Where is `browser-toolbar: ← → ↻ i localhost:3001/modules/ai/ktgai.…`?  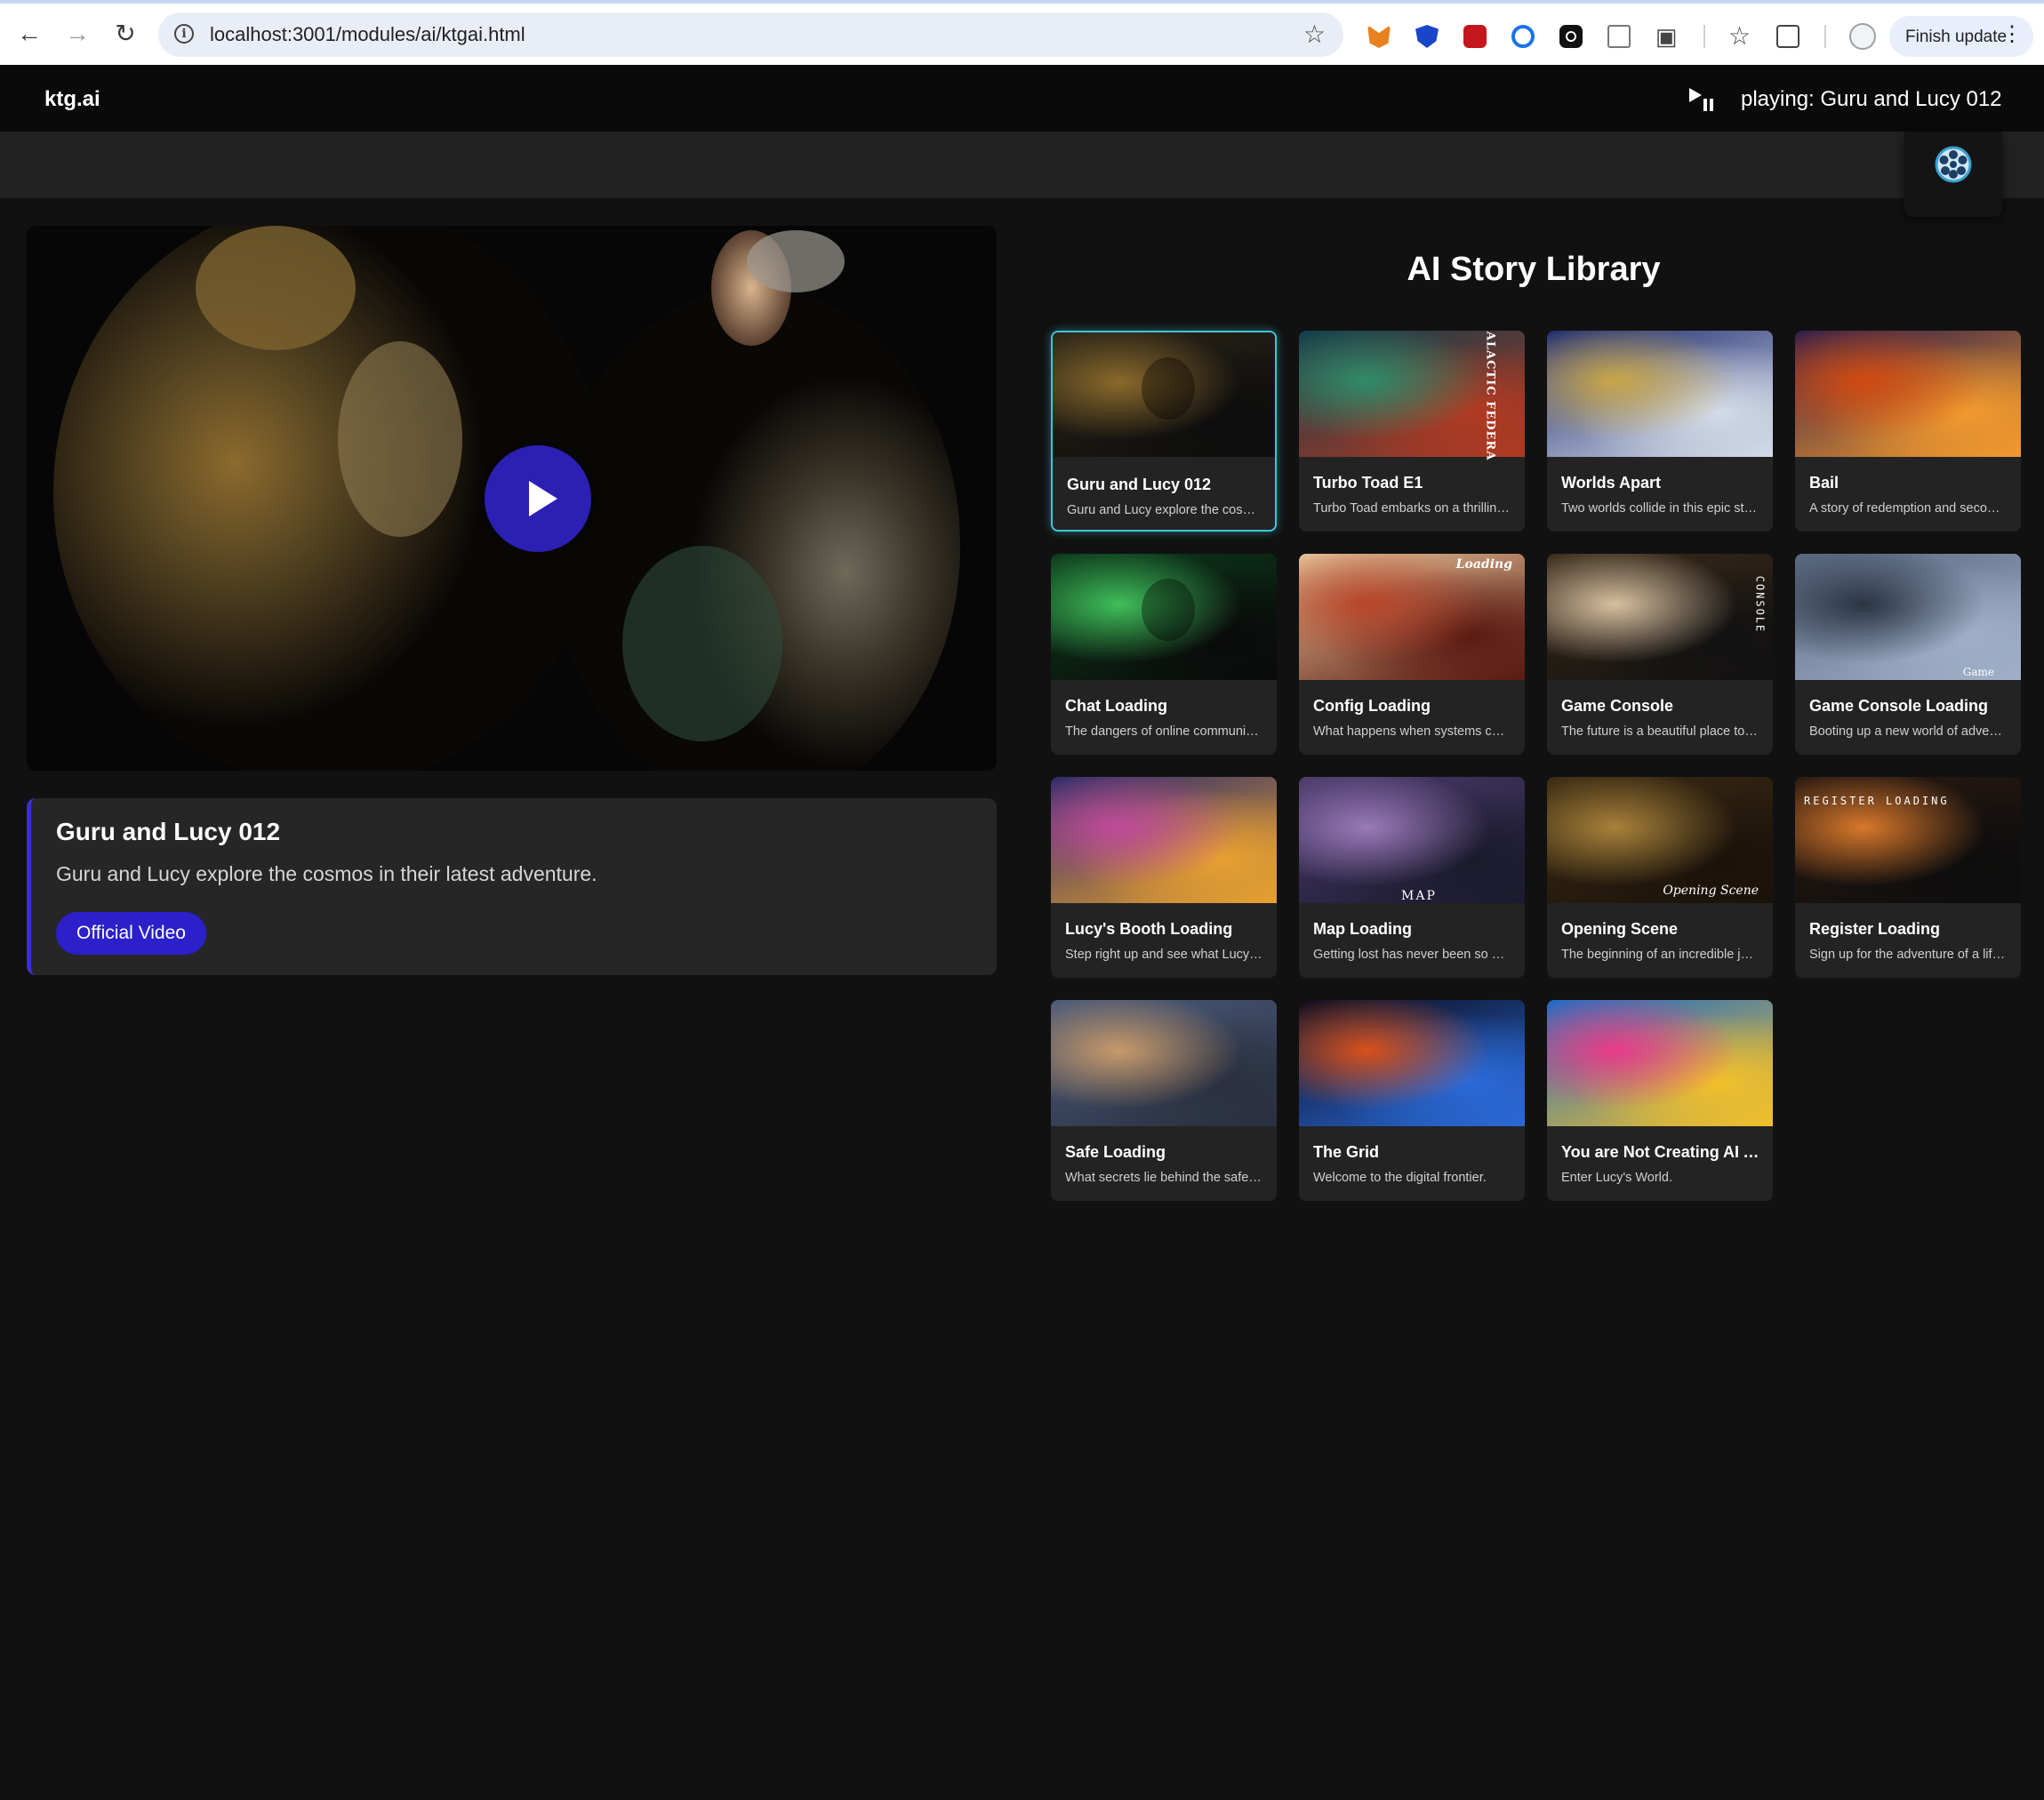 browser-toolbar: ← → ↻ i localhost:3001/modules/ai/ktgai.… is located at coordinates (1022, 32).